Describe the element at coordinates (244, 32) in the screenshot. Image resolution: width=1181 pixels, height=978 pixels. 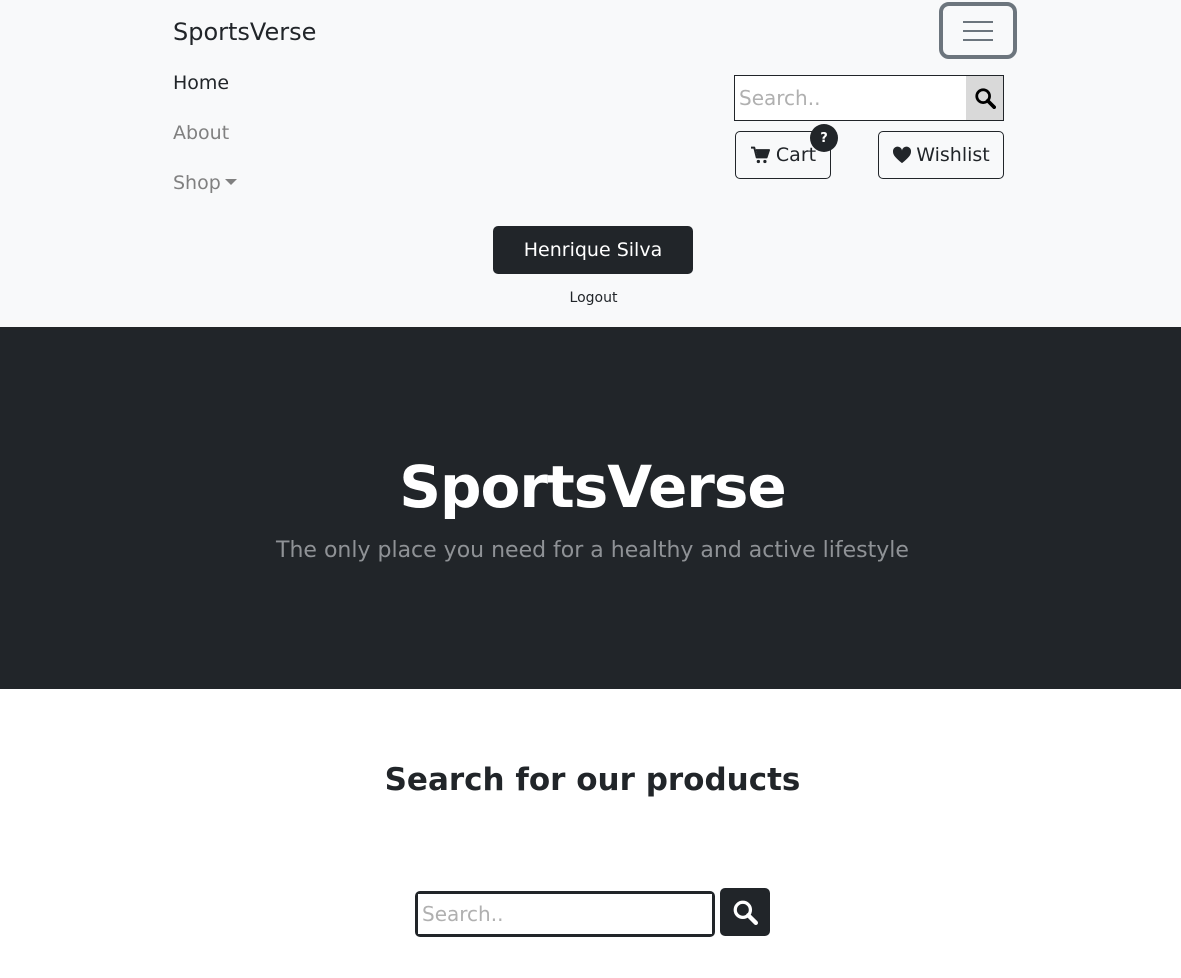
I see `brand-logo: SportsVerse` at that location.